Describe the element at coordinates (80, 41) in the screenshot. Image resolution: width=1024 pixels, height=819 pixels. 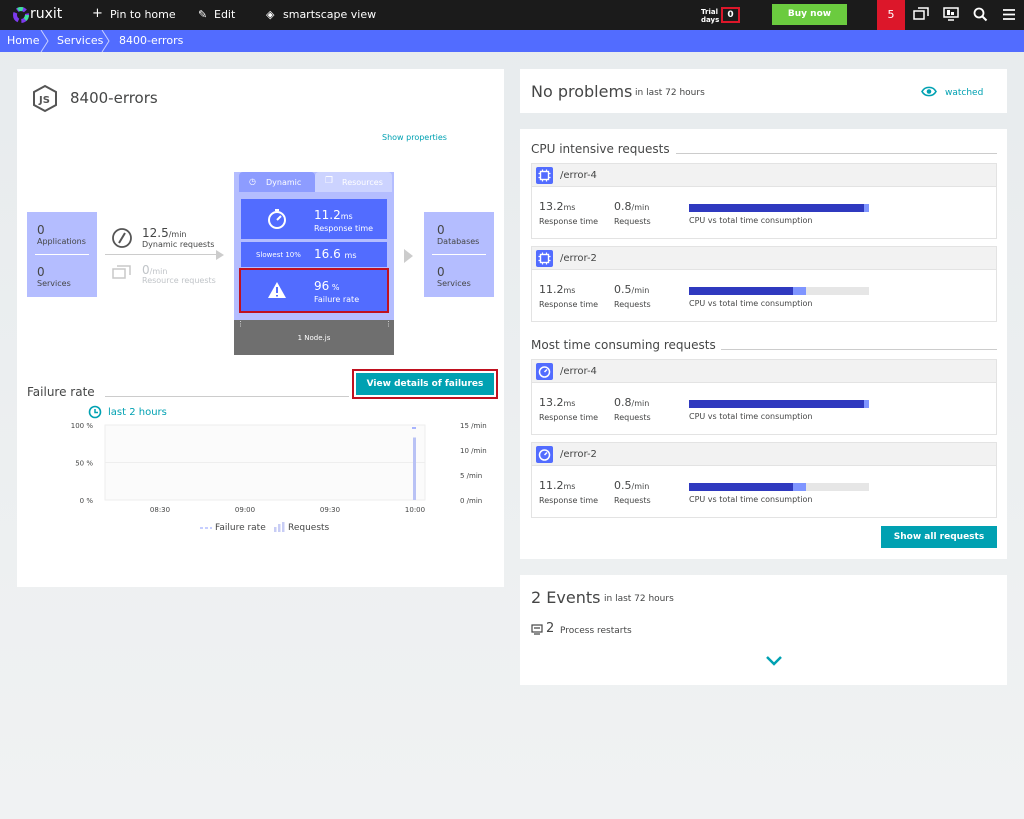
I see `breadcrumb-services: Services` at that location.